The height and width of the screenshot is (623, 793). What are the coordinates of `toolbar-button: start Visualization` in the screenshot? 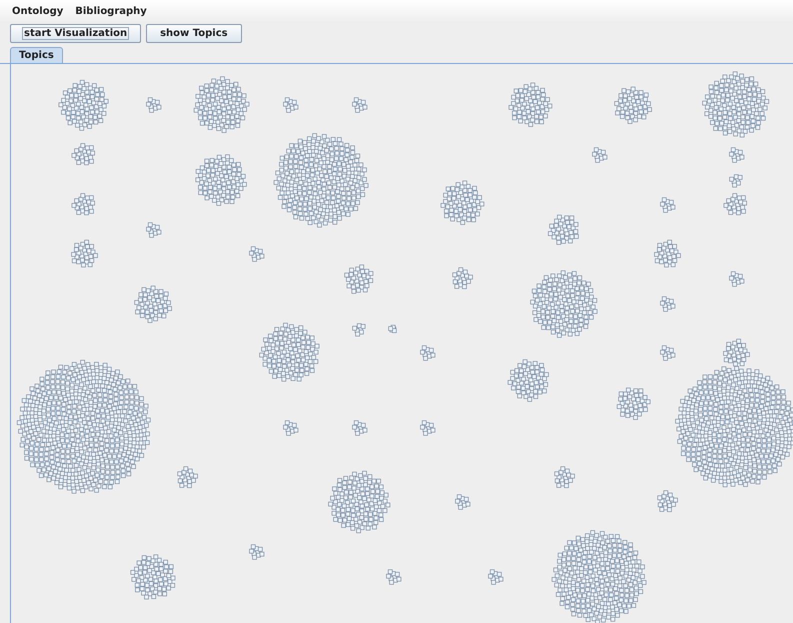 It's located at (76, 33).